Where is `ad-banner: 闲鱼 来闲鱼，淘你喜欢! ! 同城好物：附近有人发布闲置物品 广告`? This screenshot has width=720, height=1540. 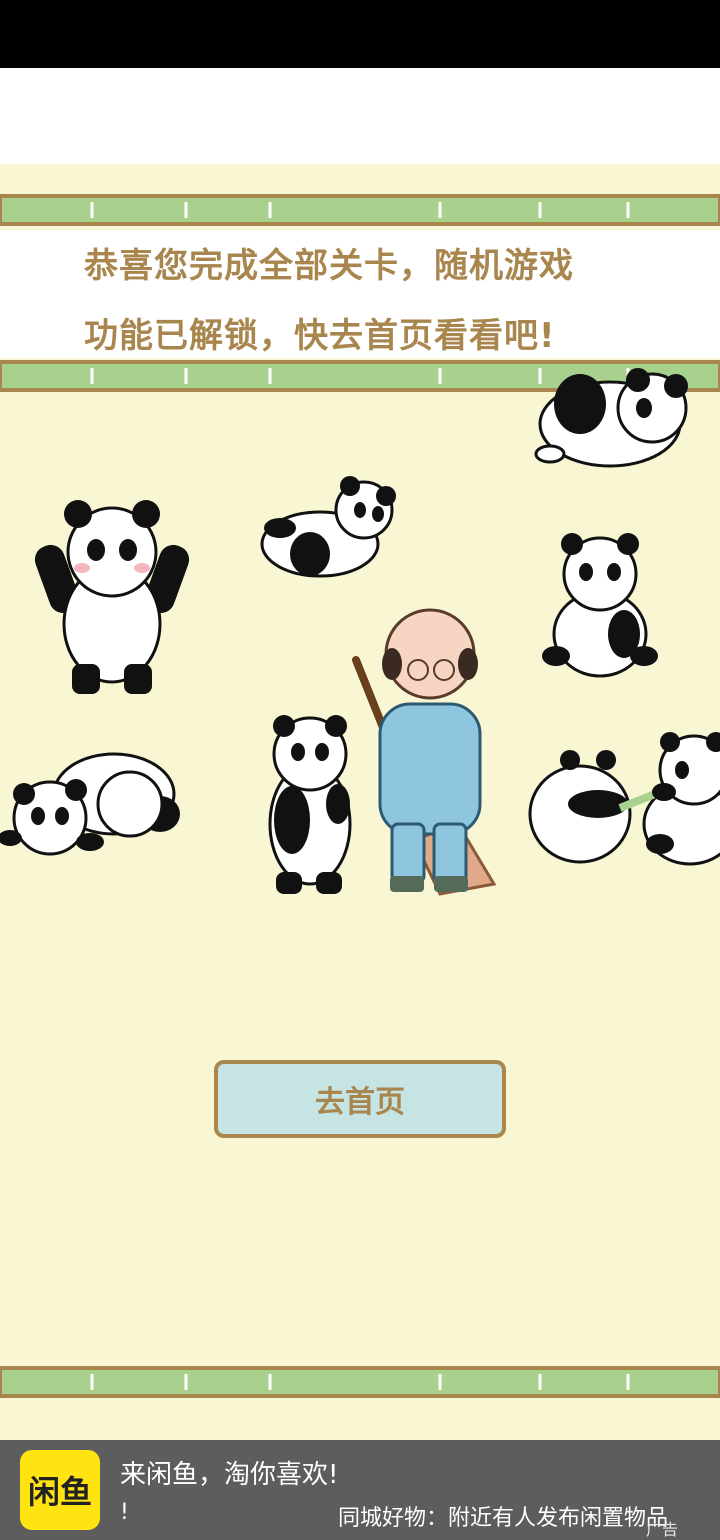
ad-banner: 闲鱼 来闲鱼，淘你喜欢! ! 同城好物：附近有人发布闲置物品 广告 is located at coordinates (360, 1490).